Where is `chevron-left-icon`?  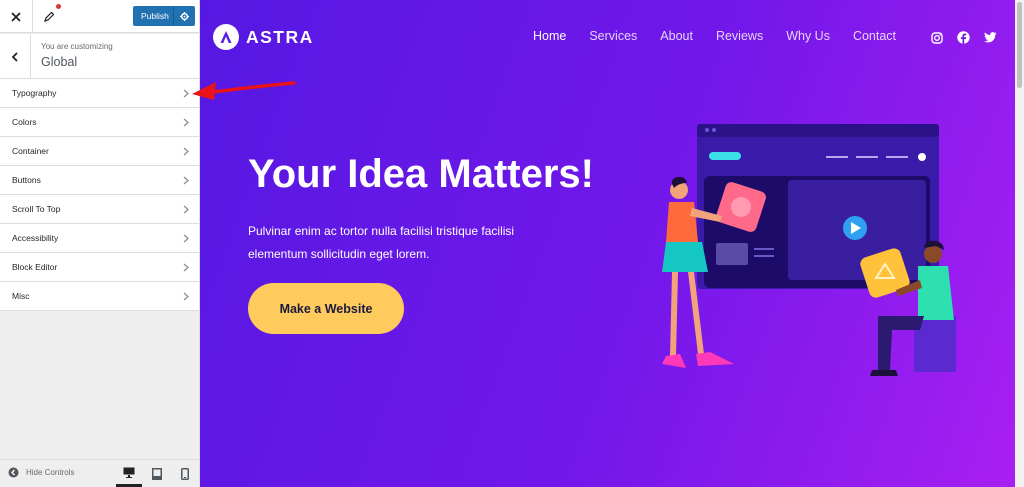
chevron-left-icon is located at coordinates (14, 56).